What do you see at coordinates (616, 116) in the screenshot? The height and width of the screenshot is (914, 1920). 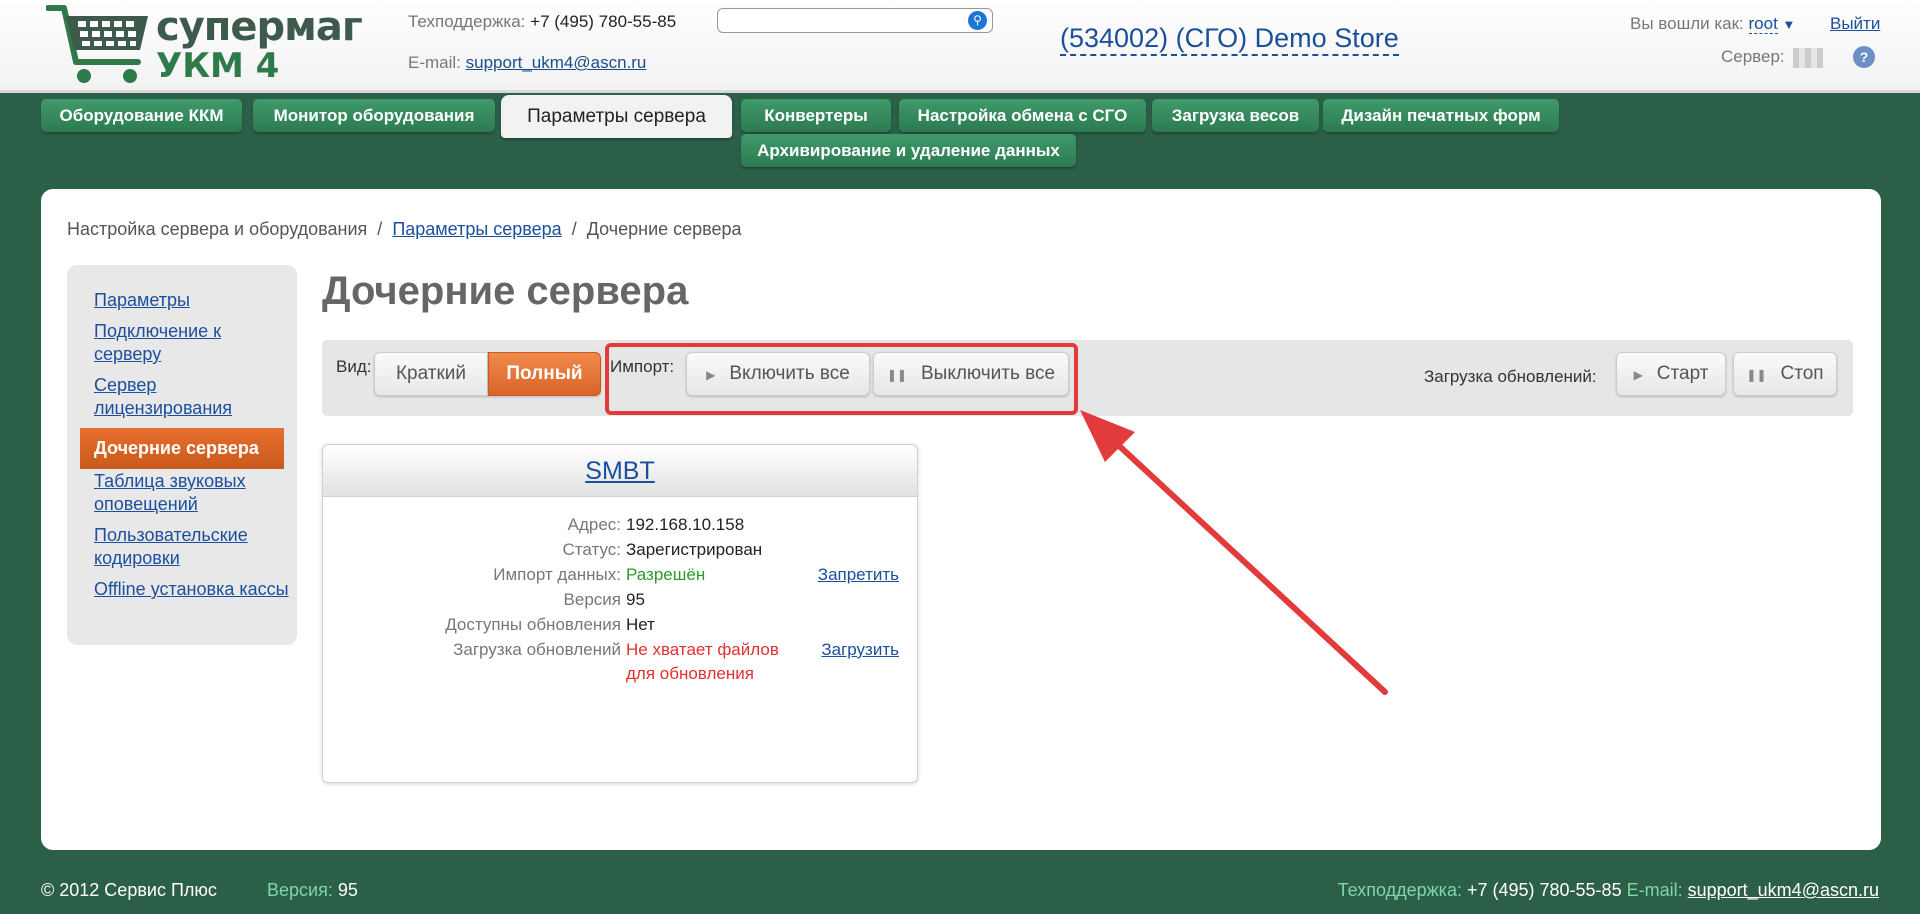 I see `nav-server-params: Параметры сервера` at bounding box center [616, 116].